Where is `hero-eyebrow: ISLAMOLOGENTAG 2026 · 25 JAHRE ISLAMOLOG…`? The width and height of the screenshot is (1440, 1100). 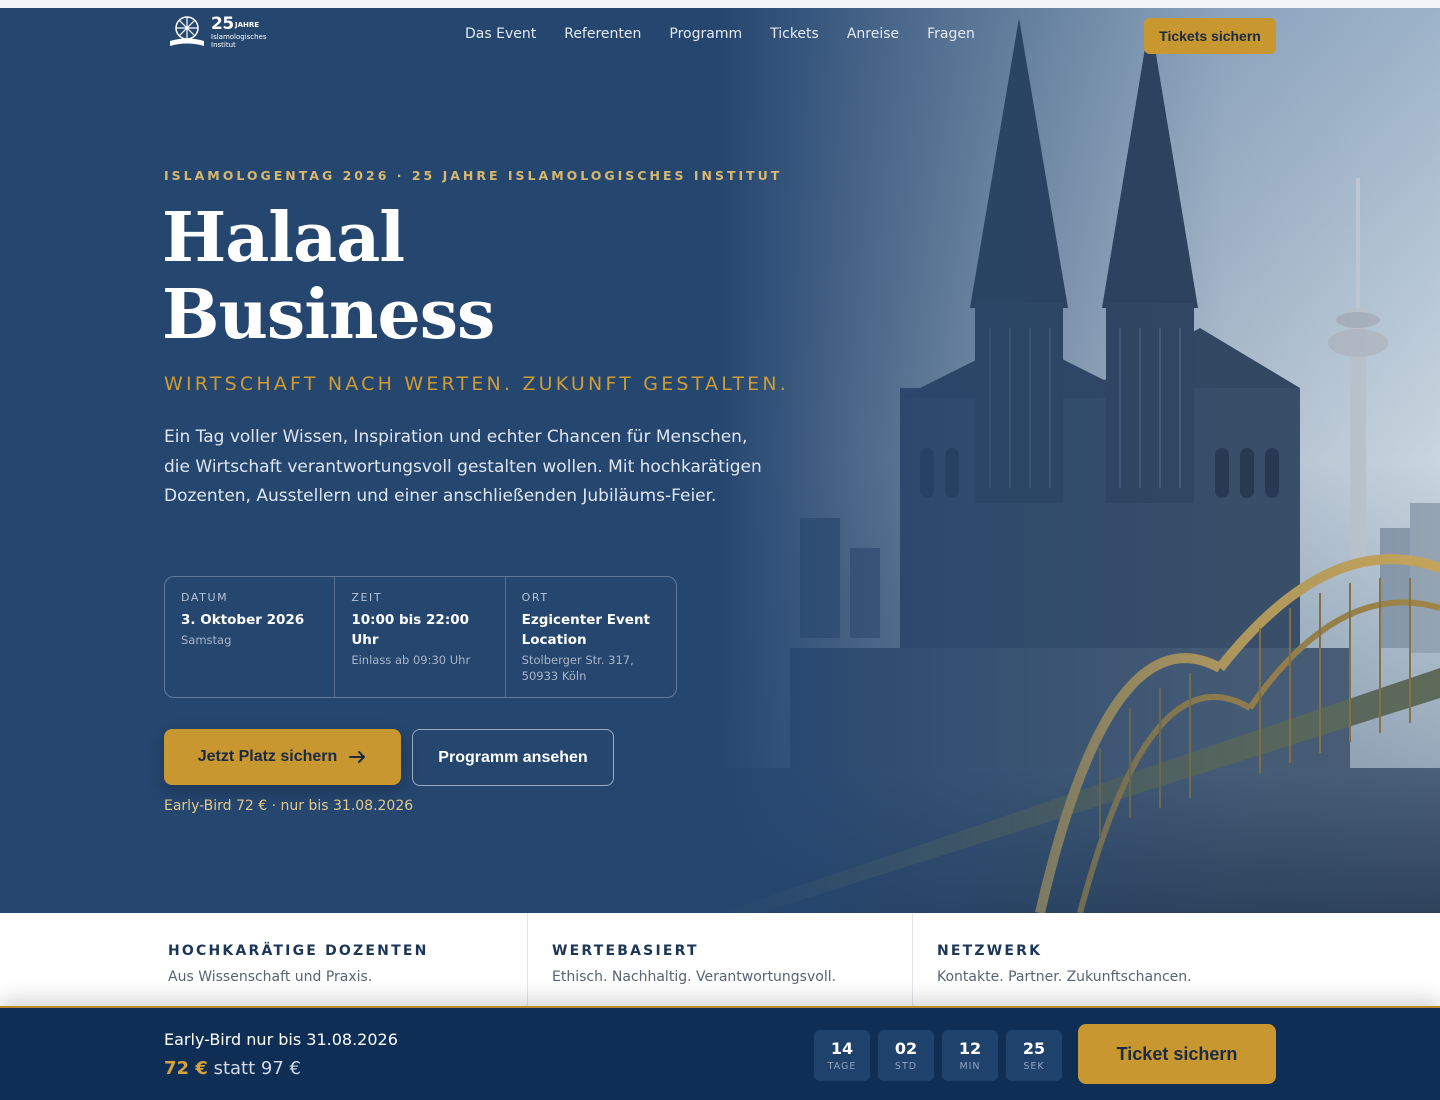 hero-eyebrow: ISLAMOLOGENTAG 2026 · 25 JAHRE ISLAMOLOG… is located at coordinates (473, 175).